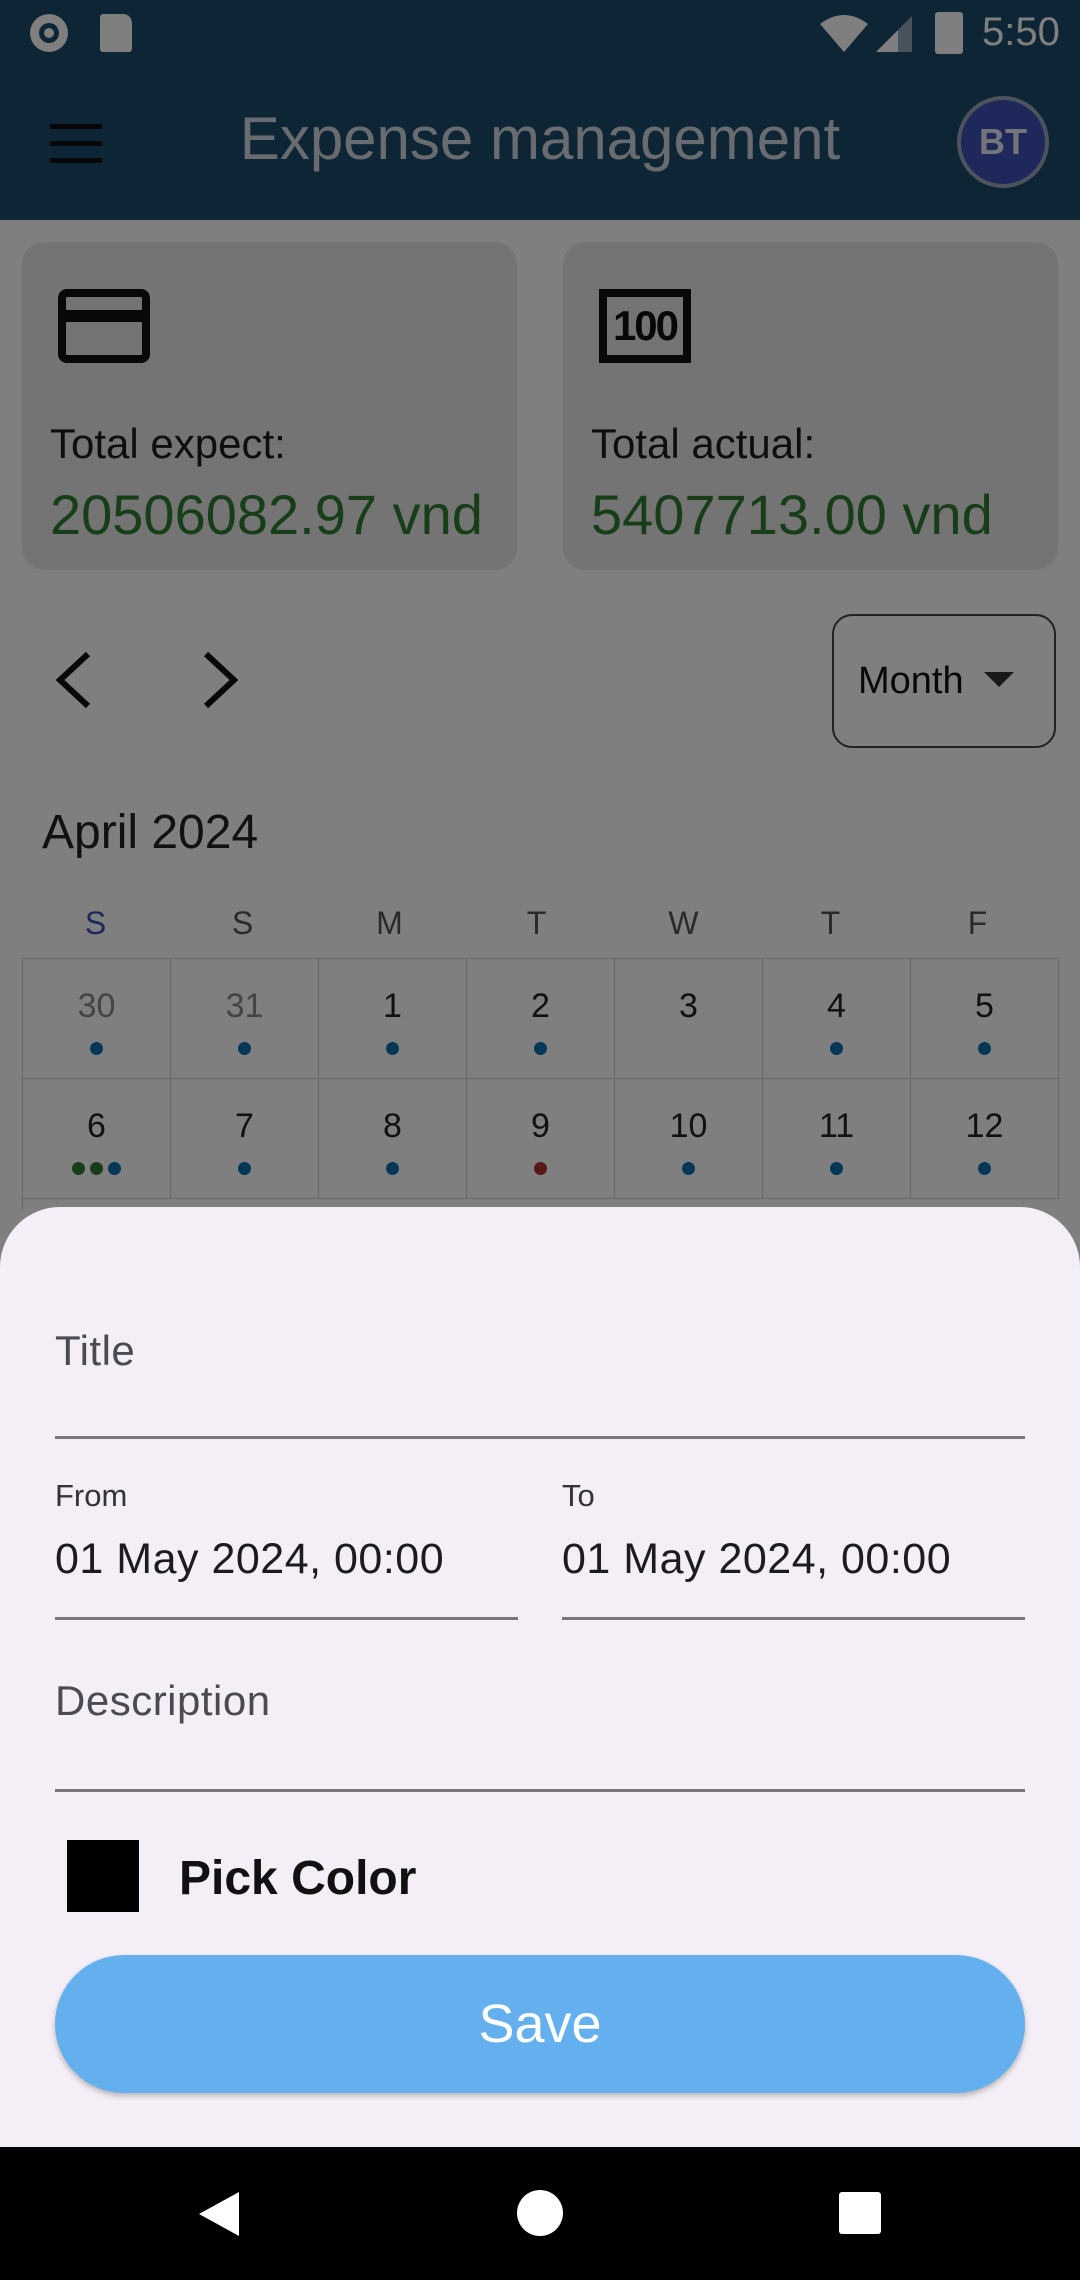 Image resolution: width=1080 pixels, height=2280 pixels. What do you see at coordinates (793, 1618) in the screenshot?
I see `to-date-underline` at bounding box center [793, 1618].